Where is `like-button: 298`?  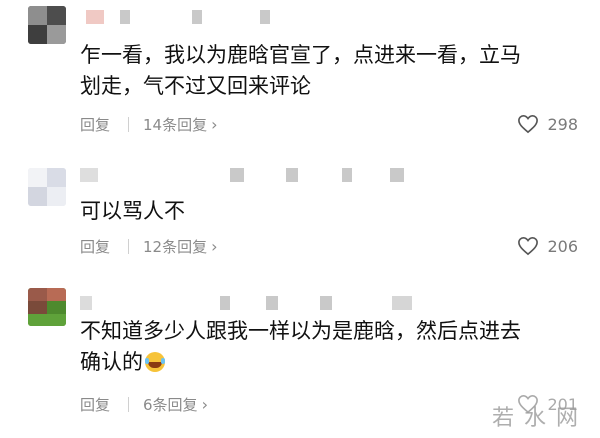 like-button: 298 is located at coordinates (547, 124).